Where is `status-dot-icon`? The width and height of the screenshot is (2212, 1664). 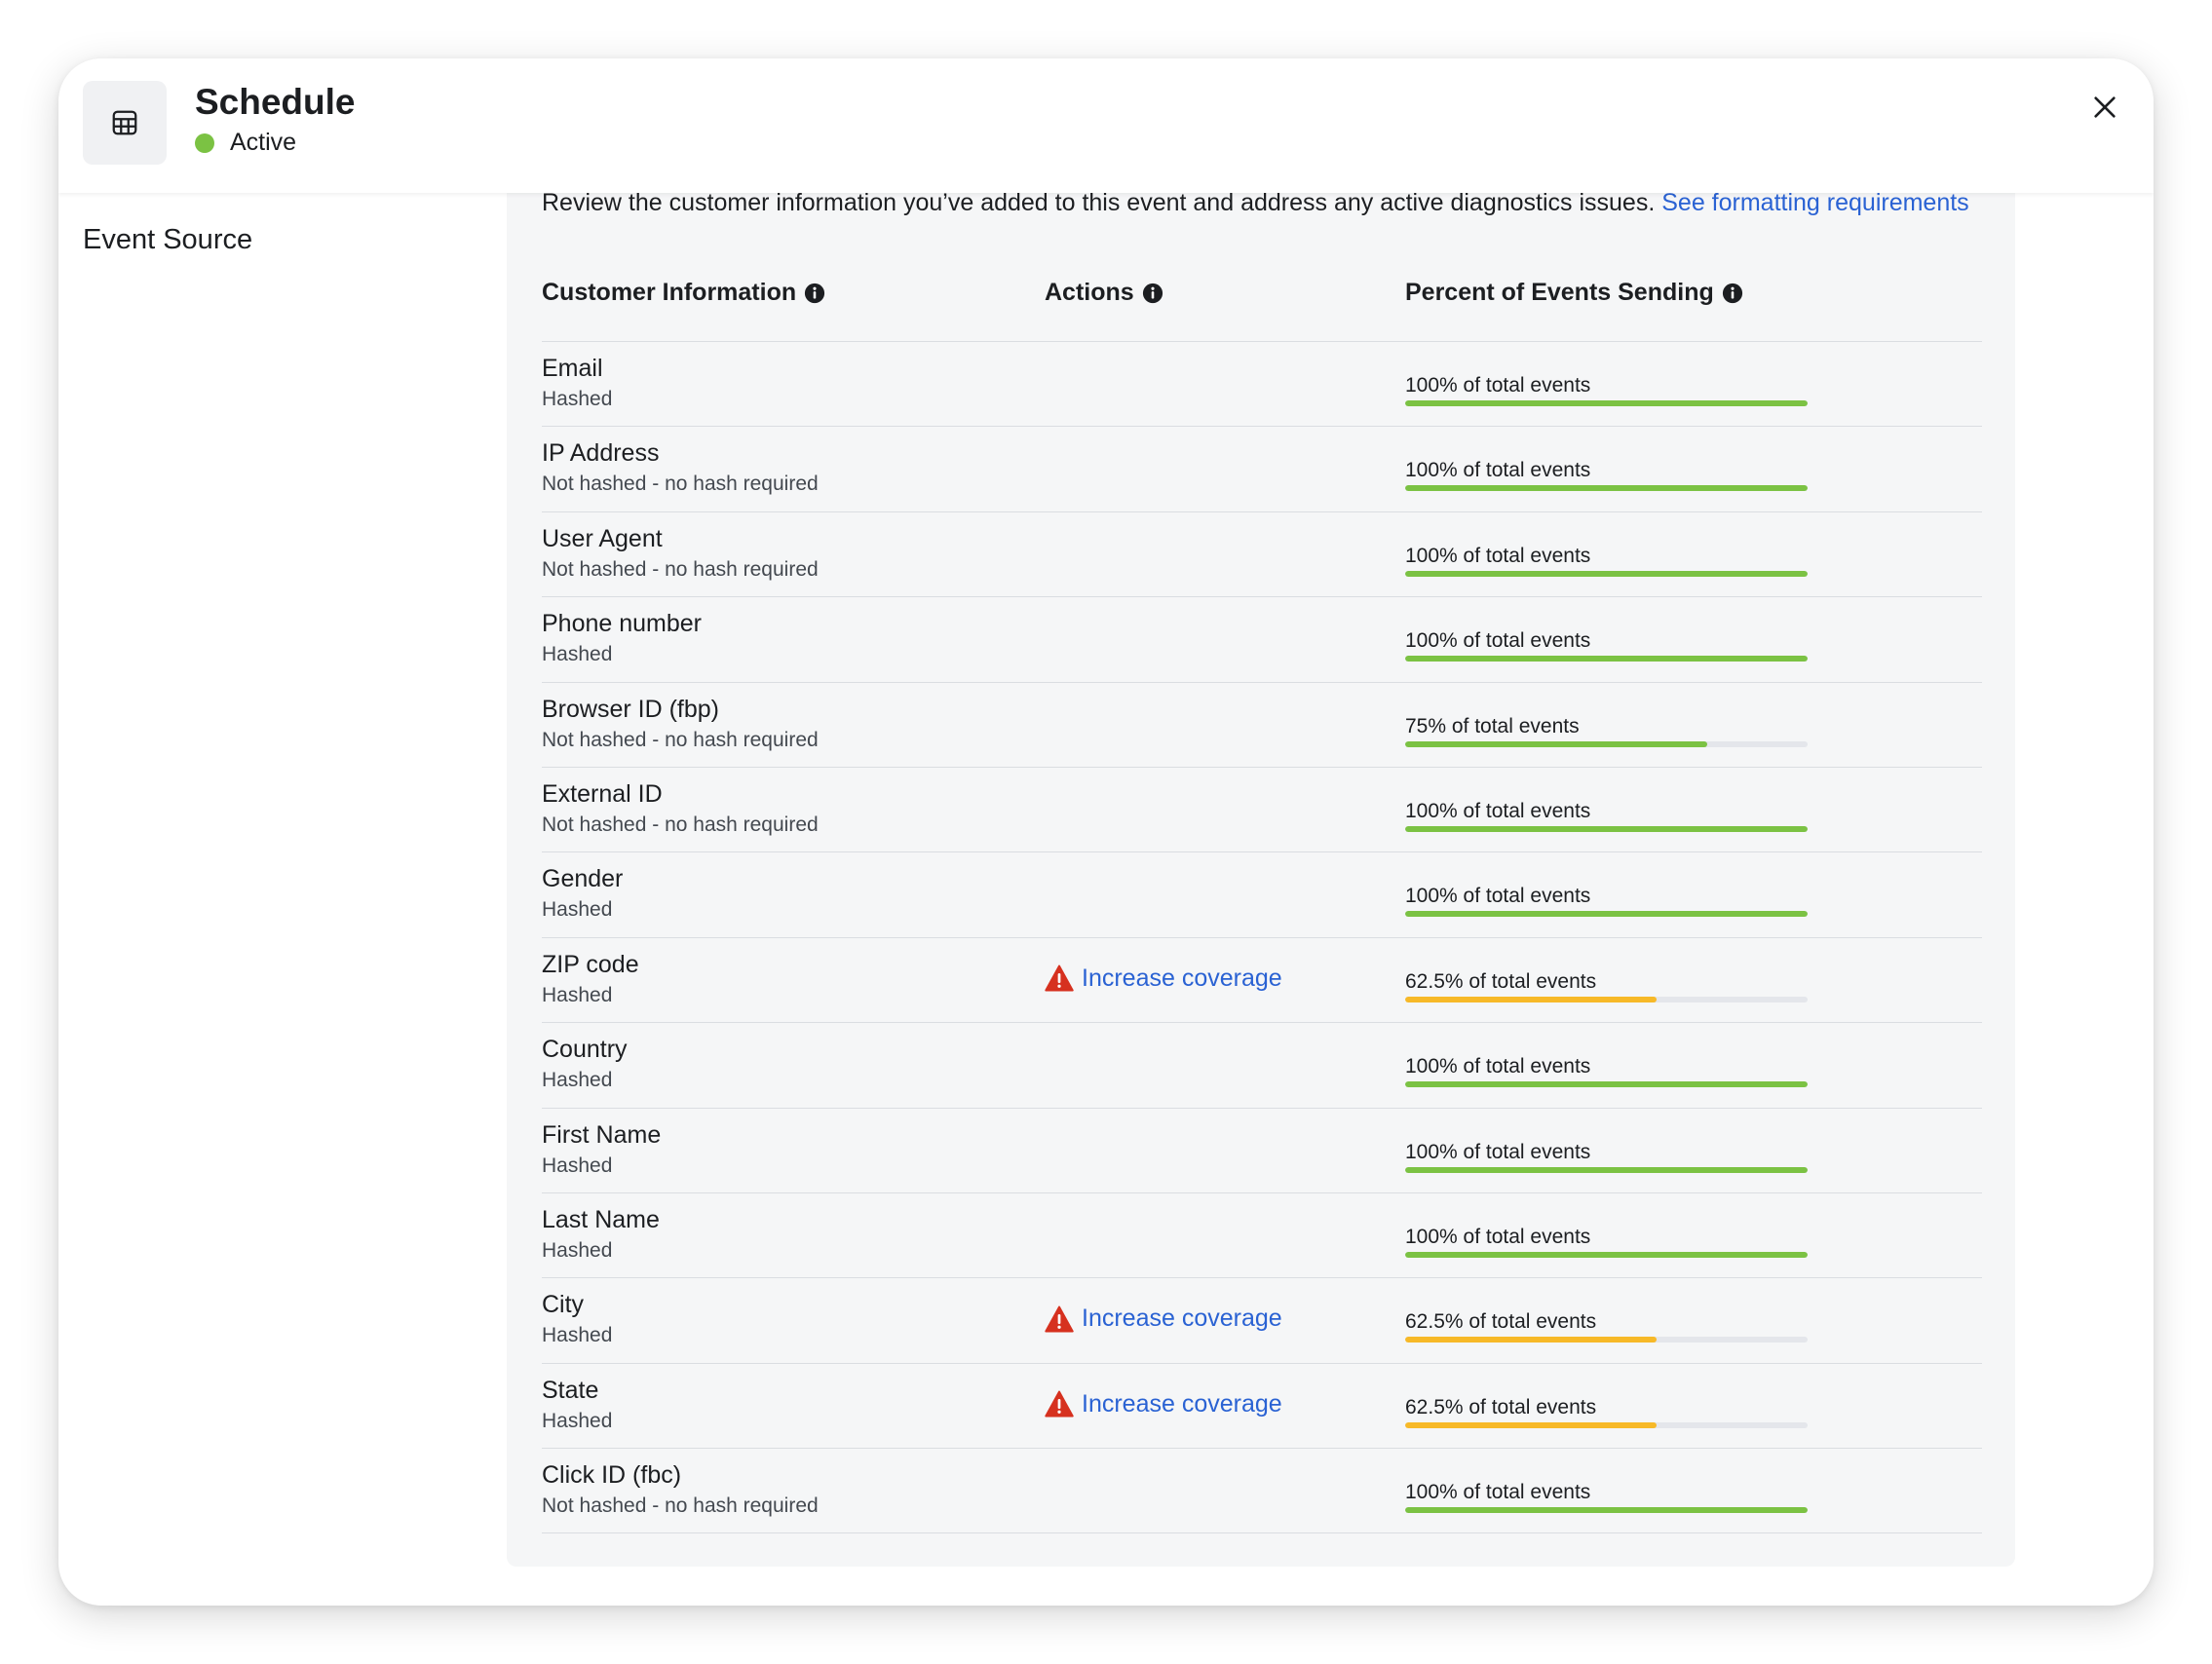 status-dot-icon is located at coordinates (204, 142).